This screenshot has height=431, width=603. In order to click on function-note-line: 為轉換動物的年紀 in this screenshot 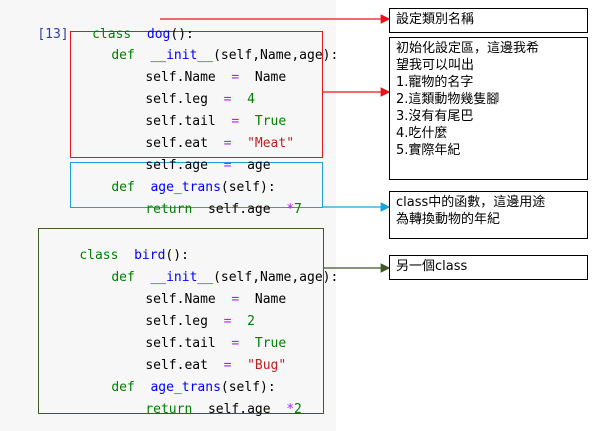, I will do `click(448, 219)`.